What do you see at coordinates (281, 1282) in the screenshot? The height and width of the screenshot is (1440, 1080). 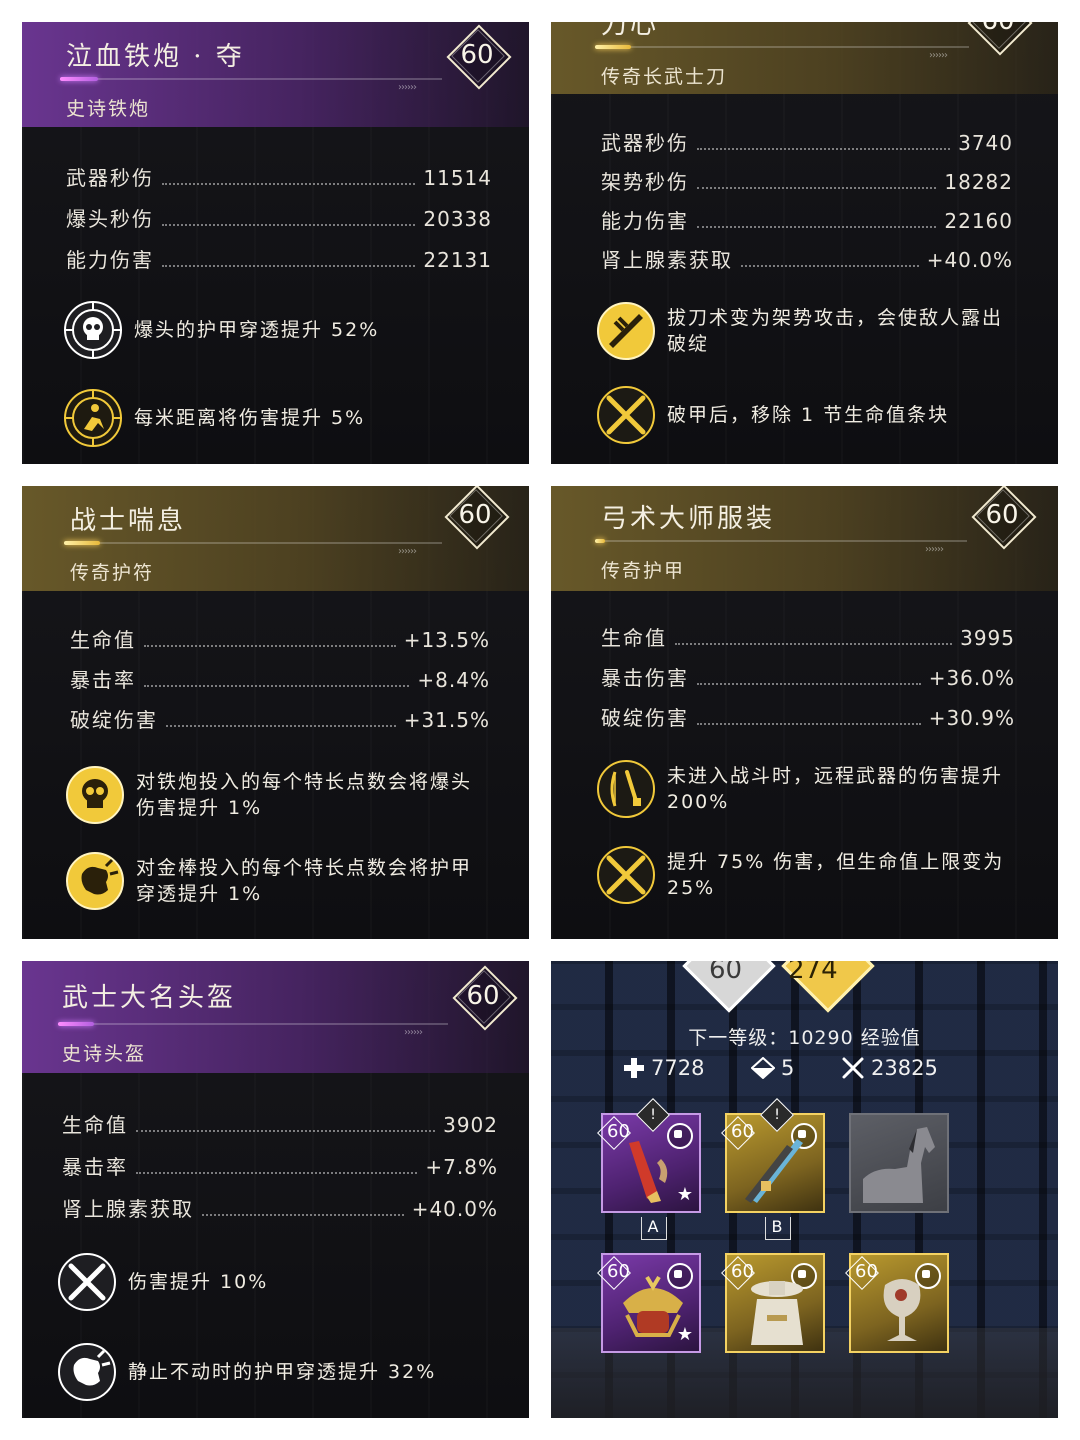 I see `perk: 伤害提升 10%` at bounding box center [281, 1282].